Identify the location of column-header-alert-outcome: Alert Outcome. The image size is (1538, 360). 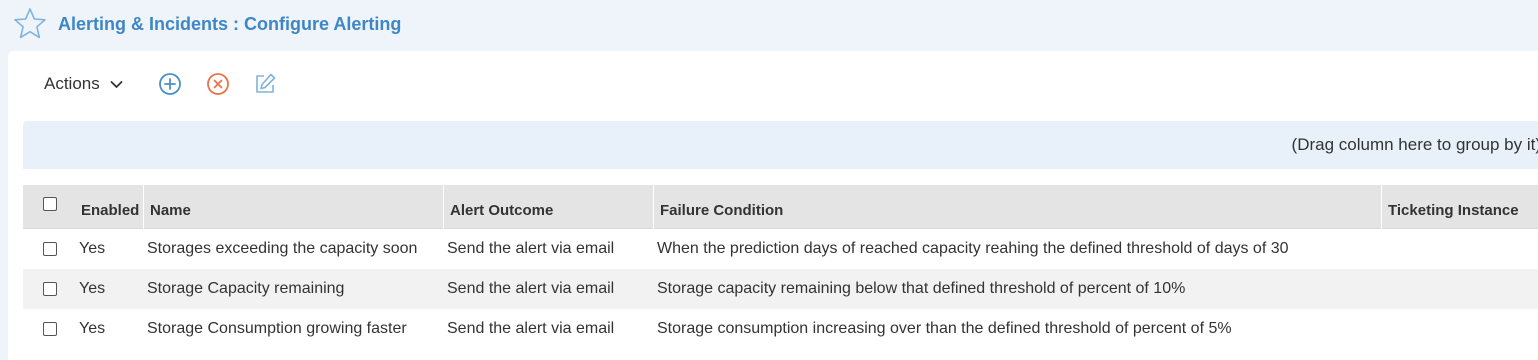
(548, 207).